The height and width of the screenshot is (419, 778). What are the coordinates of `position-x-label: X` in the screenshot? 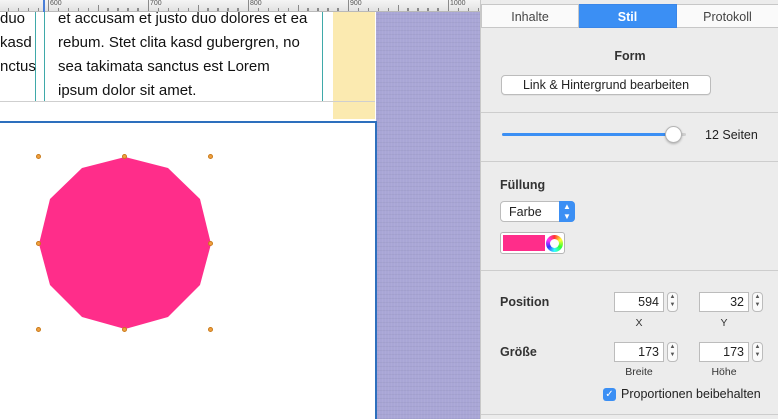 It's located at (639, 323).